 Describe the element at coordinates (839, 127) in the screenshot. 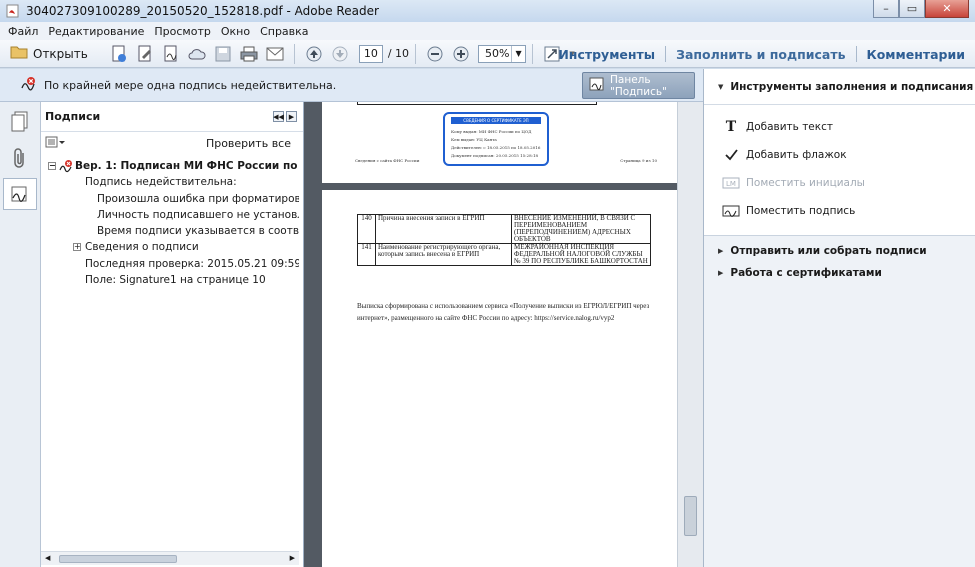

I see `add-text-tool: T Добавить текст` at that location.